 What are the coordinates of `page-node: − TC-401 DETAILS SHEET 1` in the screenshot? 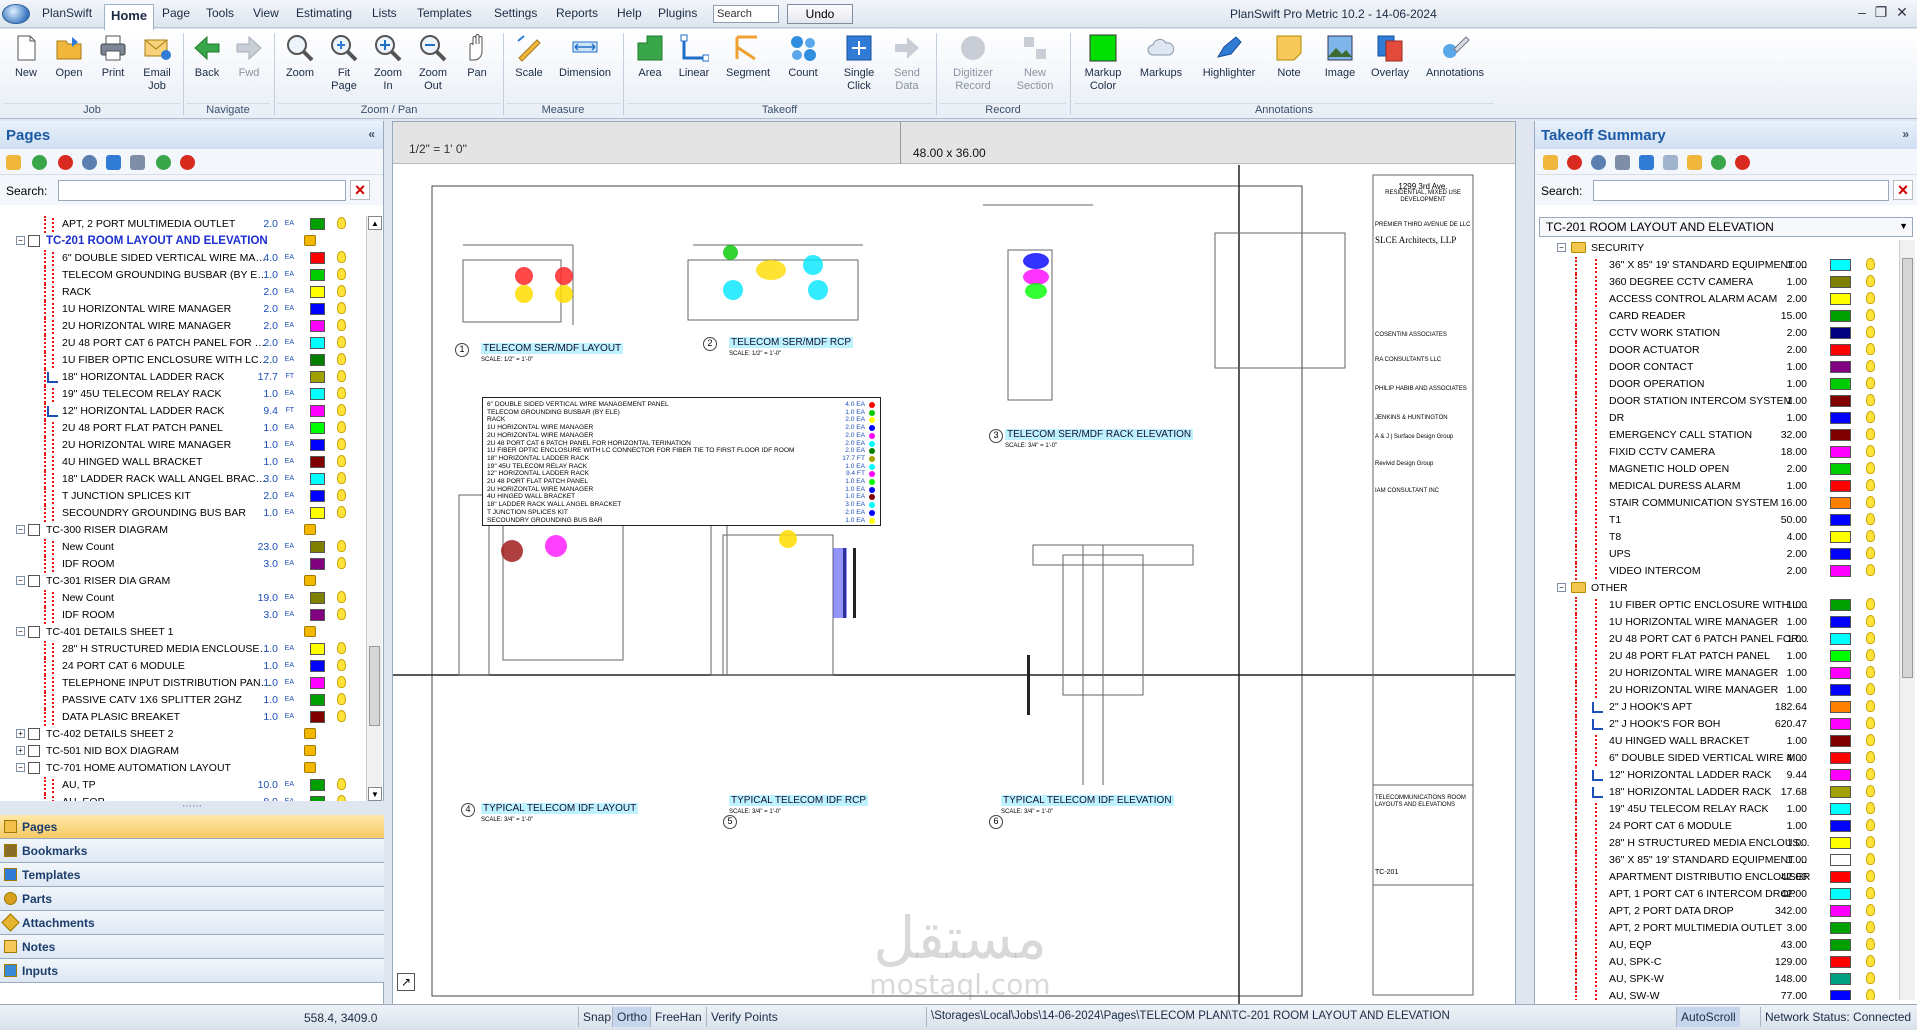 It's located at (183, 632).